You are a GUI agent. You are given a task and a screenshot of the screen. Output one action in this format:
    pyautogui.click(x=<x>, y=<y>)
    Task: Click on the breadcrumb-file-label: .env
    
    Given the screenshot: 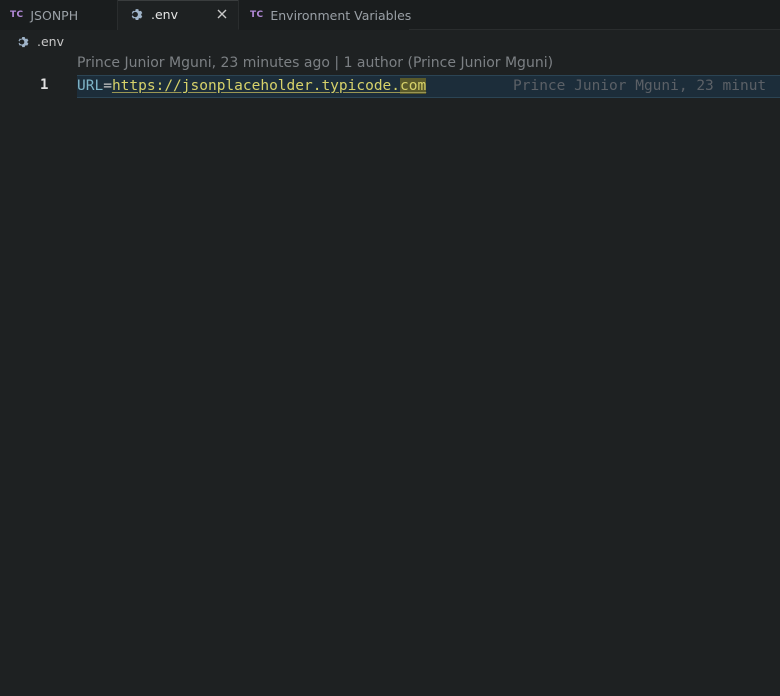 What is the action you would take?
    pyautogui.click(x=50, y=41)
    